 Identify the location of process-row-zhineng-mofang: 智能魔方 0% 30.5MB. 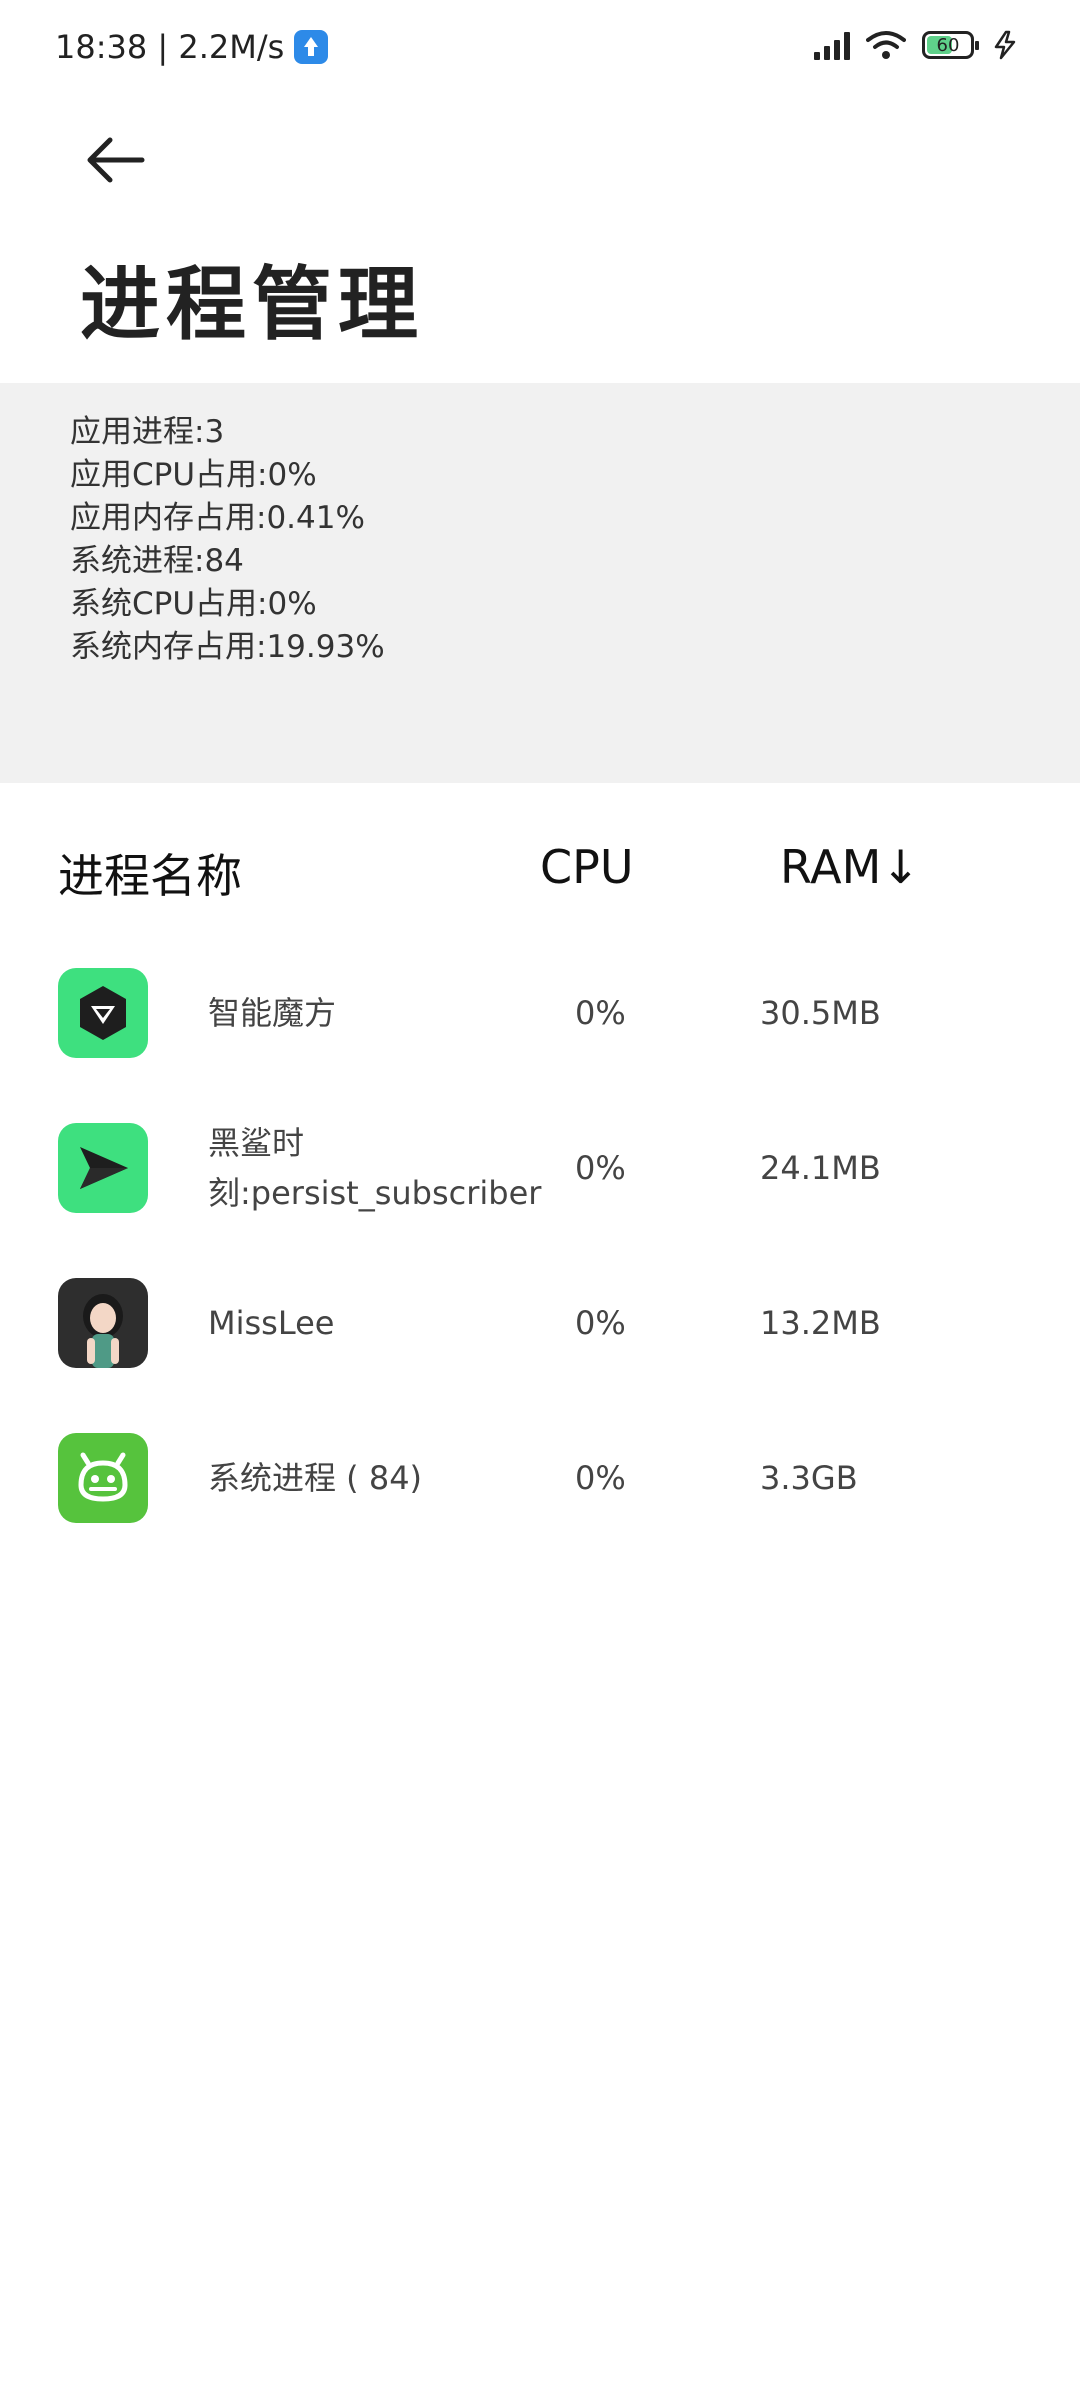
(540, 1013).